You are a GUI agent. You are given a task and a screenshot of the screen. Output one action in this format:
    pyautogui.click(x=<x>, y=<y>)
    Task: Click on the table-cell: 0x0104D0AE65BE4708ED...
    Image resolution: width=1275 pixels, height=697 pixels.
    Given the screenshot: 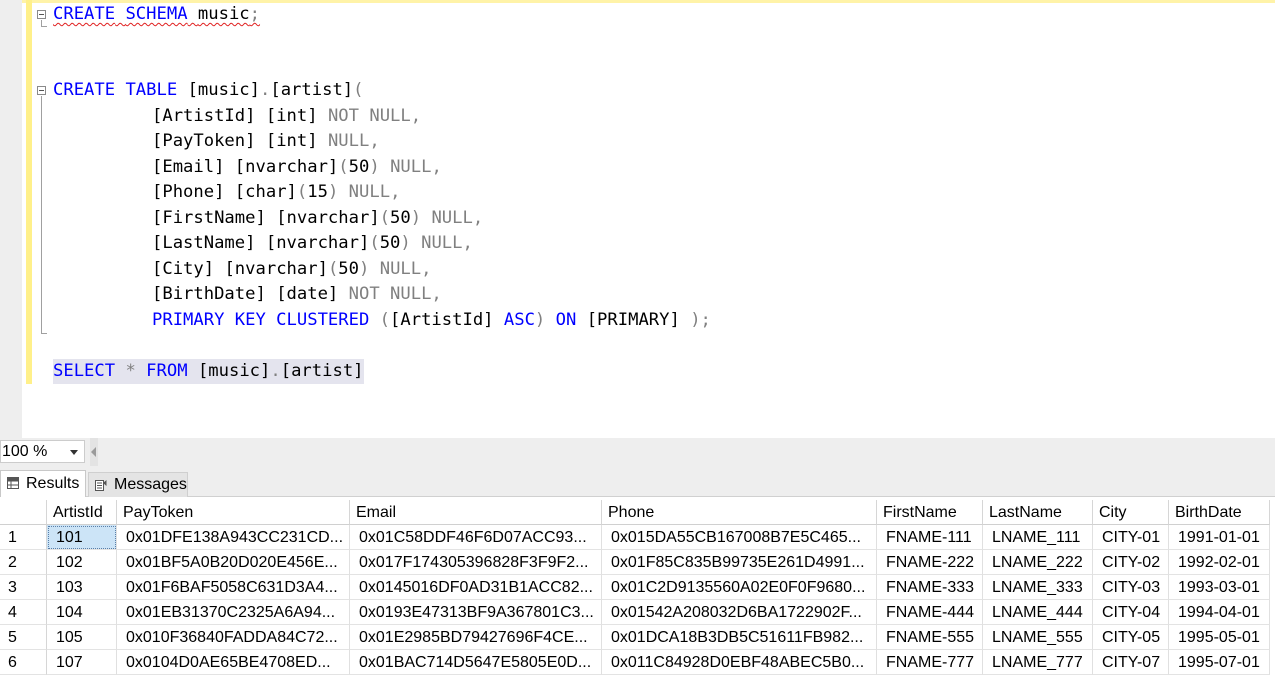 What is the action you would take?
    pyautogui.click(x=233, y=662)
    